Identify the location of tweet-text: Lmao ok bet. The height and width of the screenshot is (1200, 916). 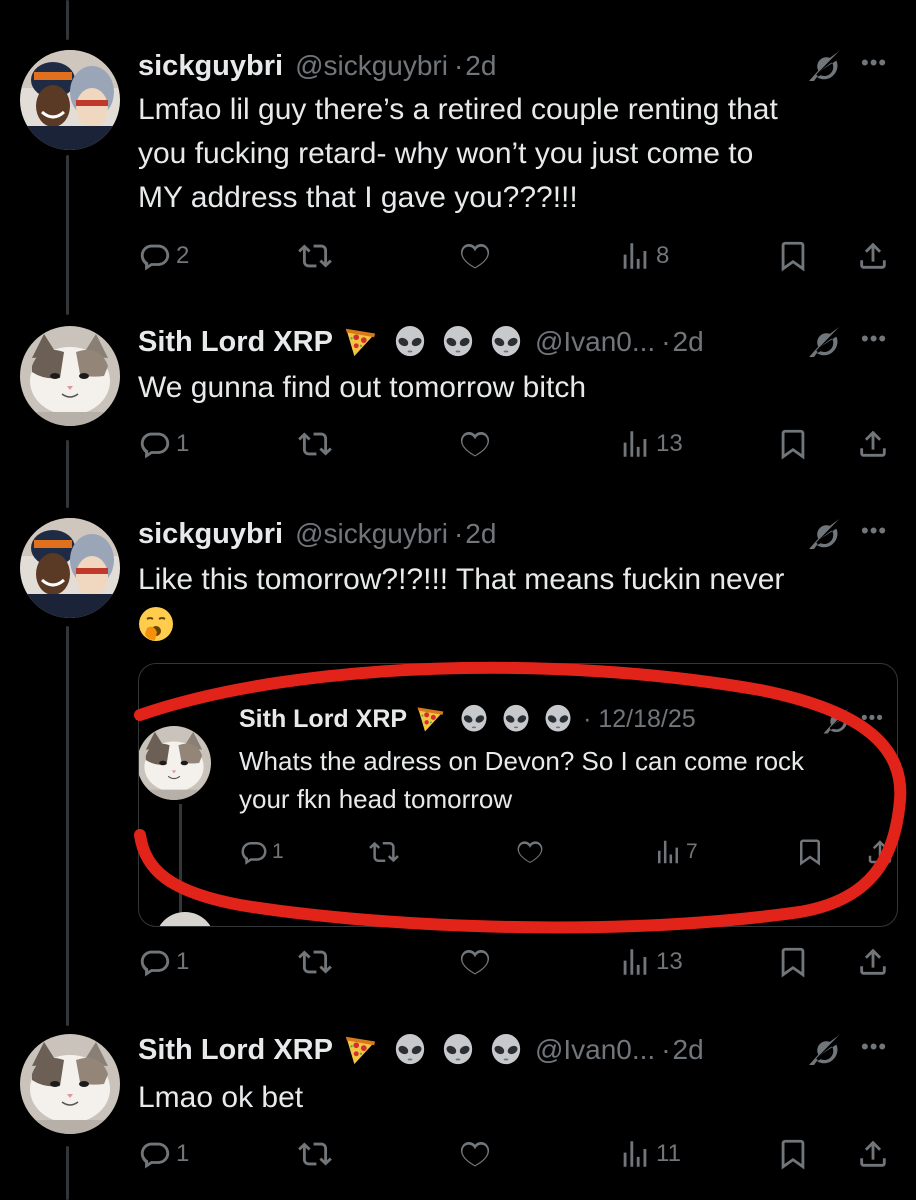
(518, 1098).